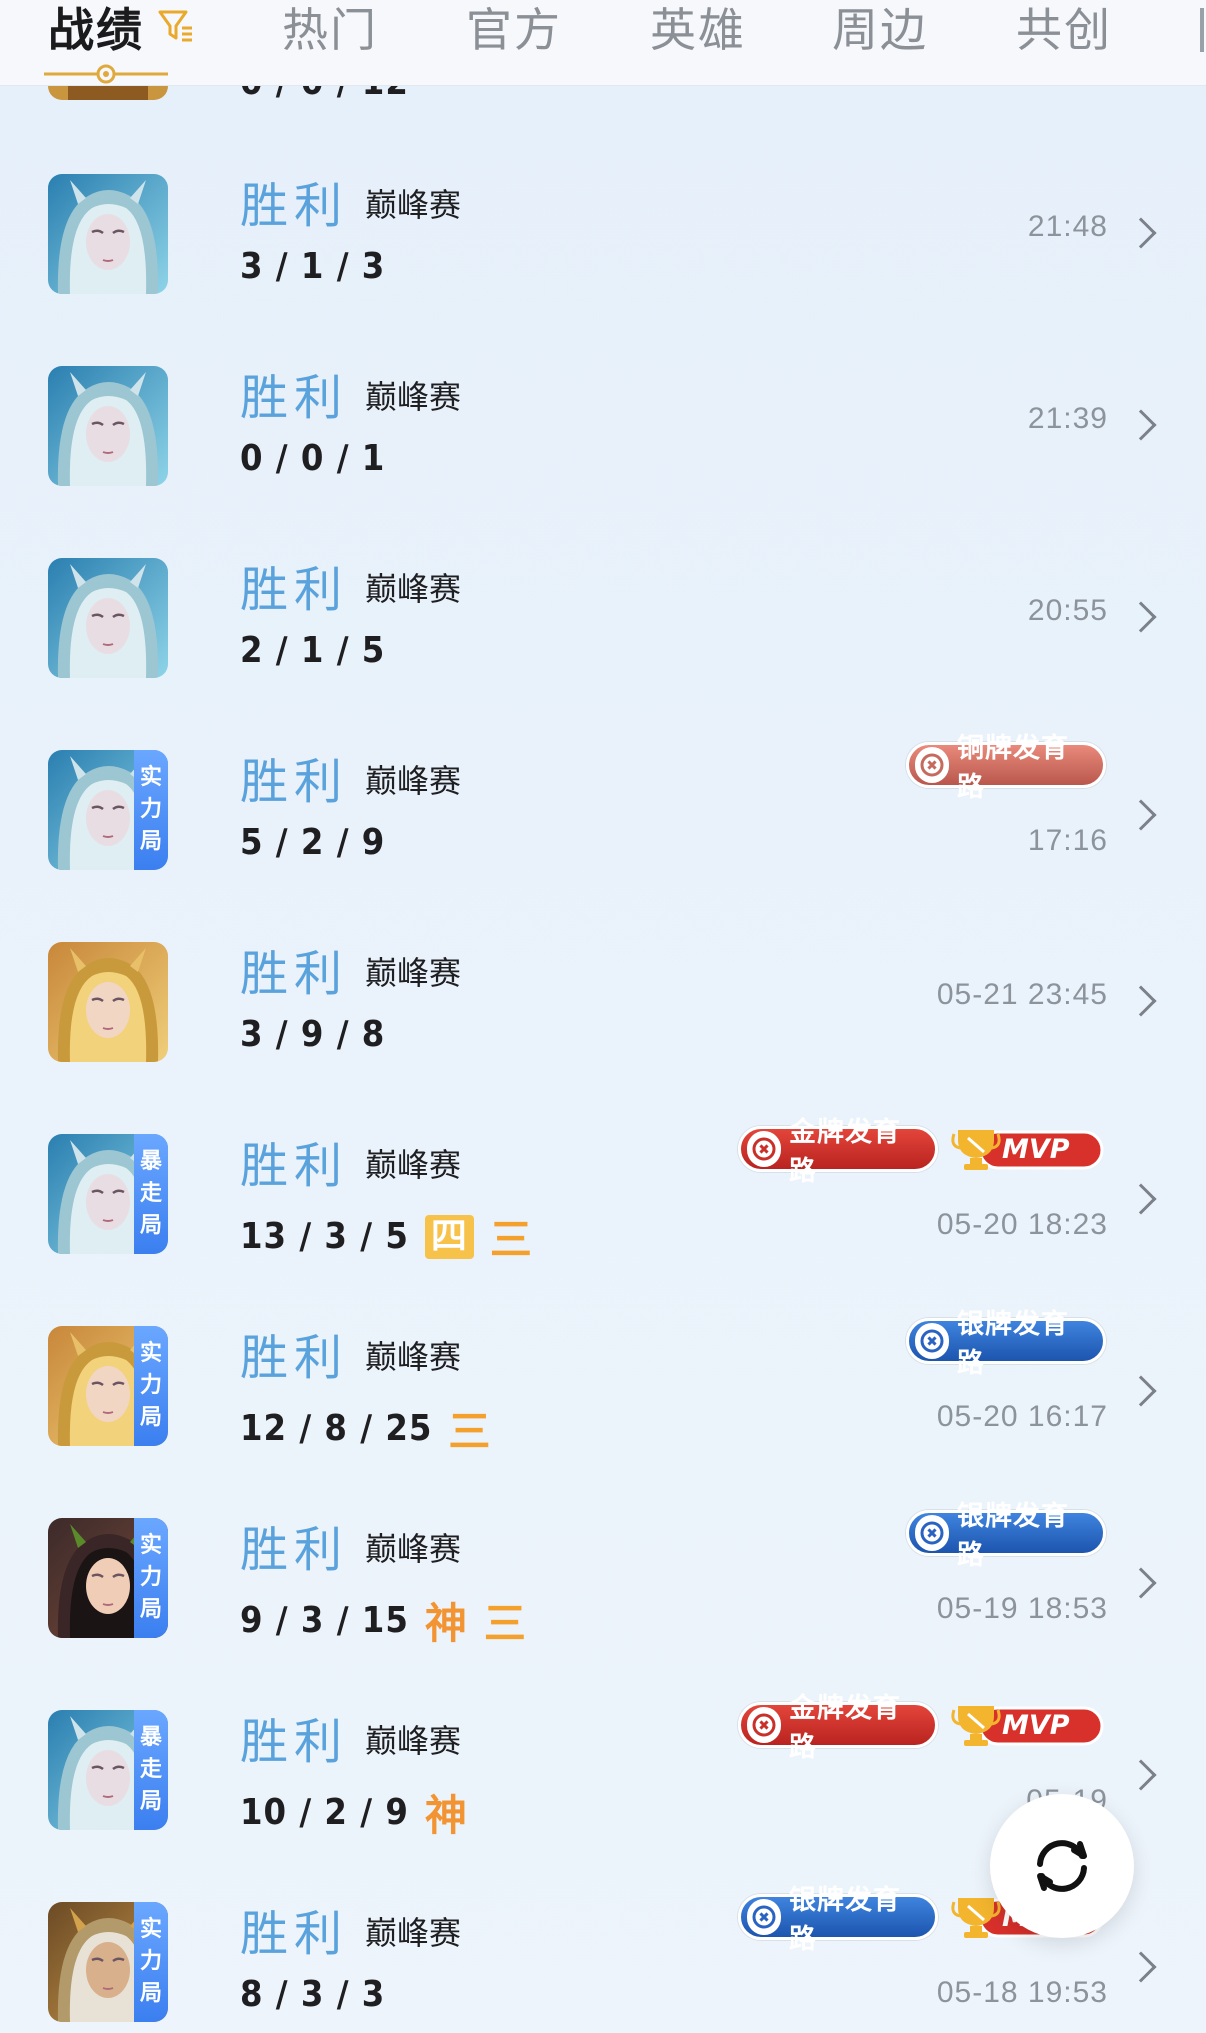 Image resolution: width=1206 pixels, height=2033 pixels. I want to click on match-row: 胜利 巅峰赛 3 / 1 / 3 21:48, so click(603, 222).